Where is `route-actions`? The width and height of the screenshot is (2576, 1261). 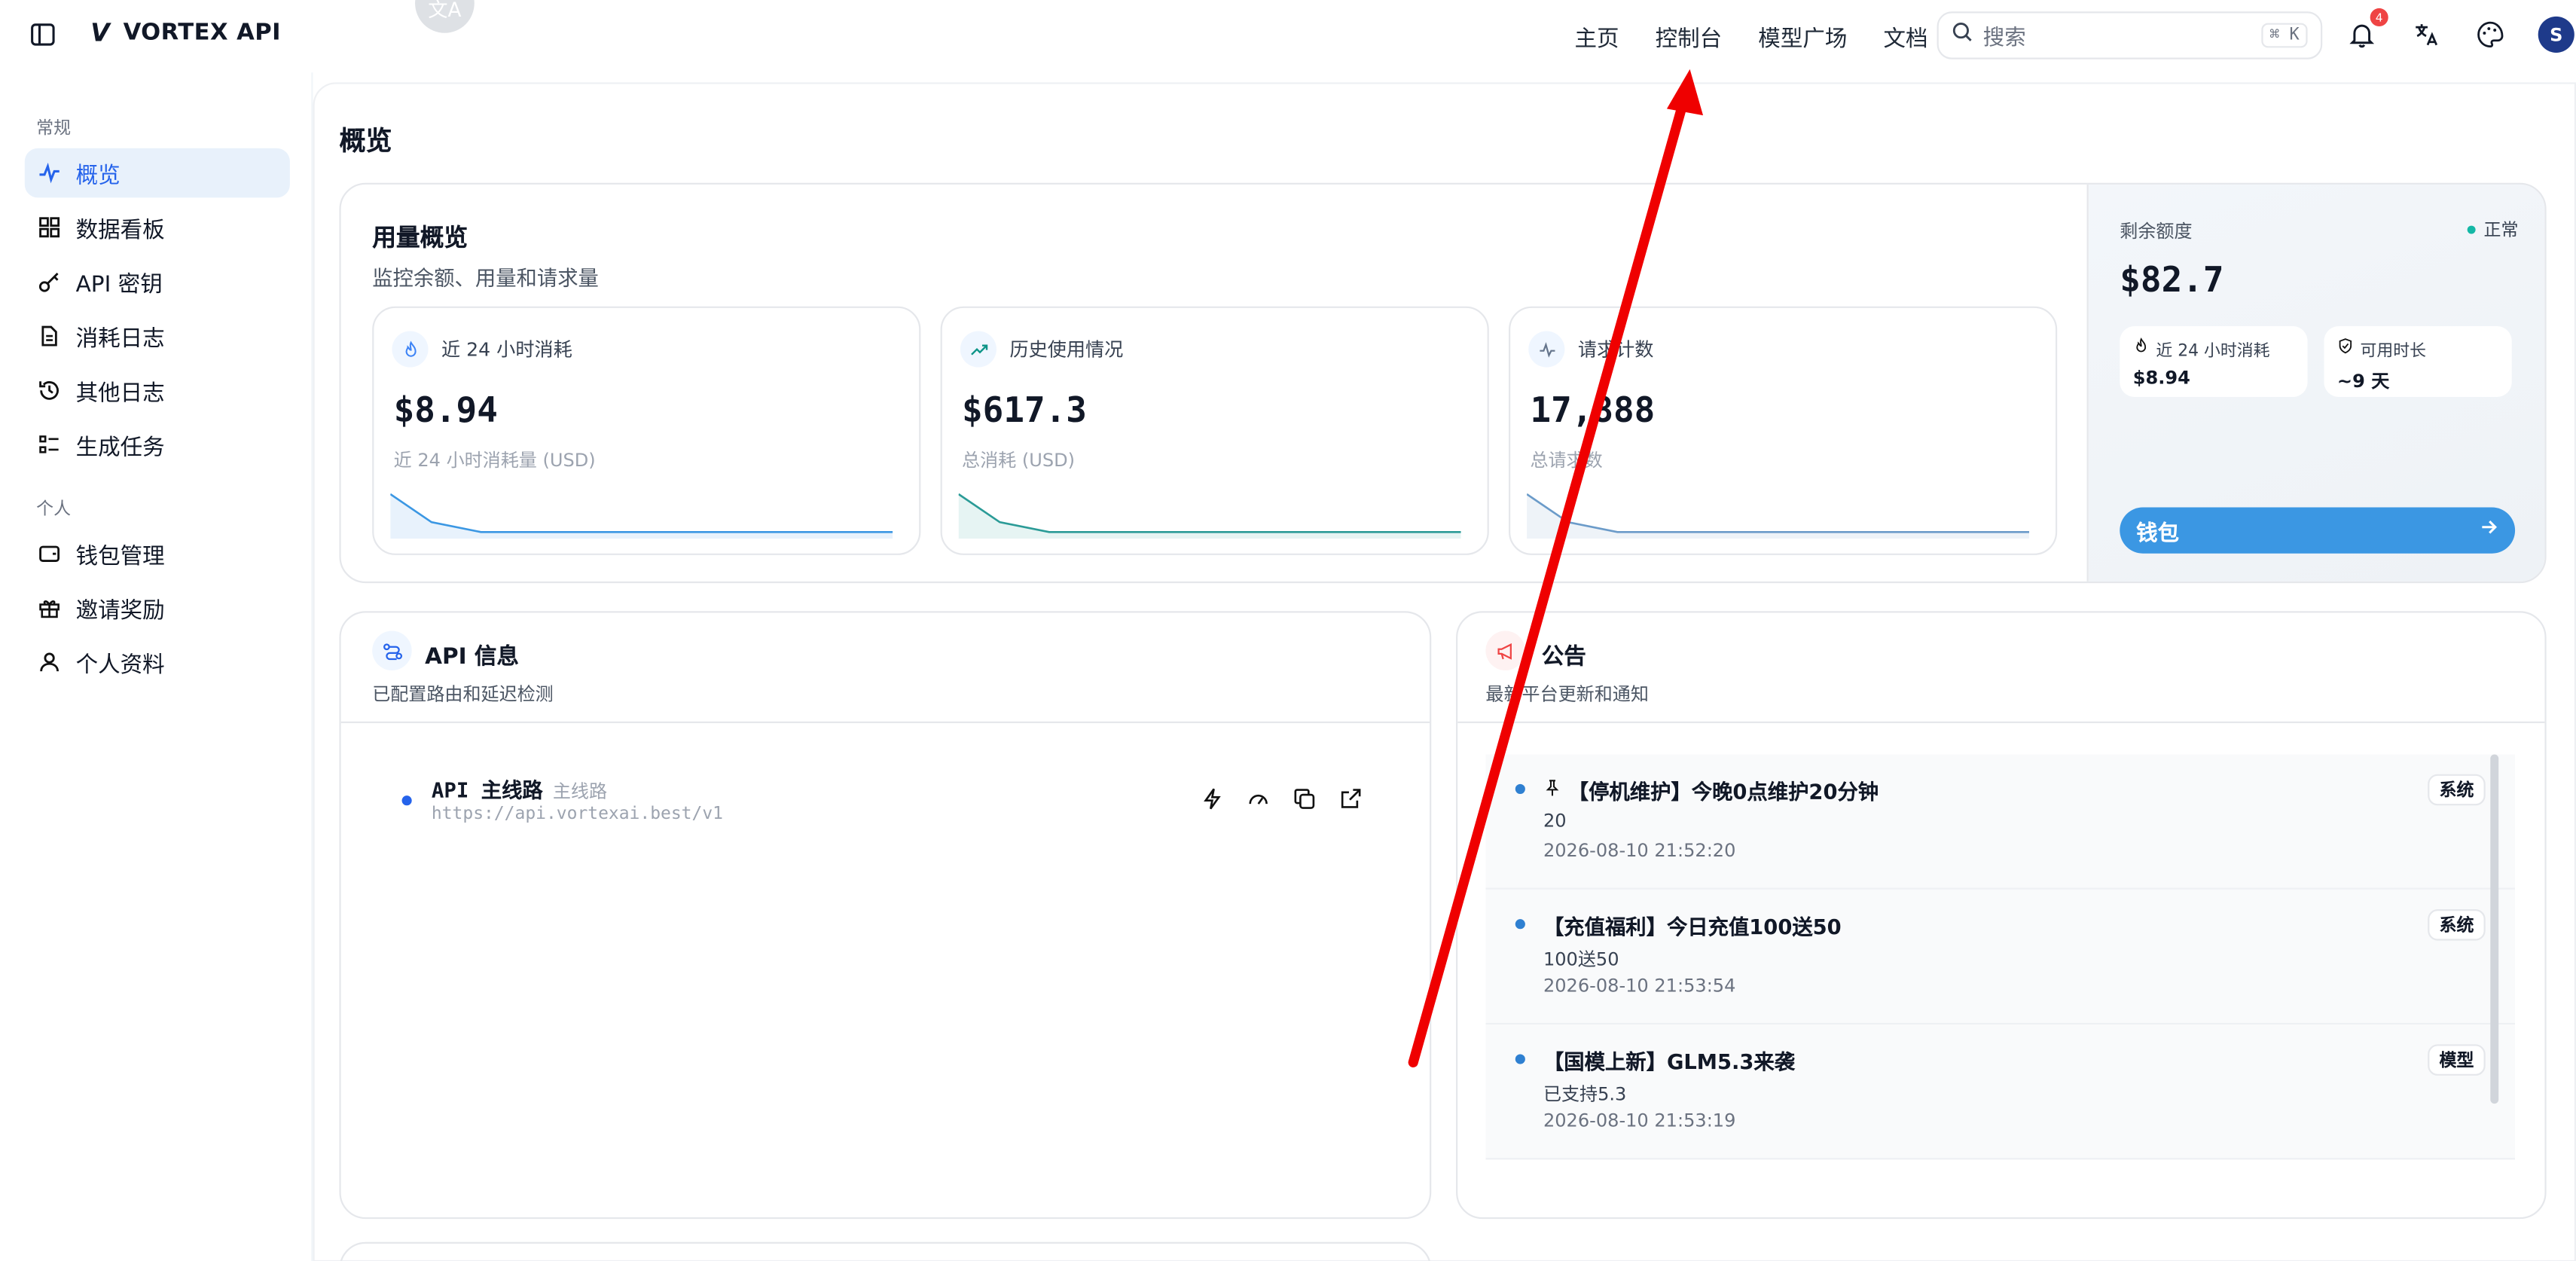 route-actions is located at coordinates (1280, 798).